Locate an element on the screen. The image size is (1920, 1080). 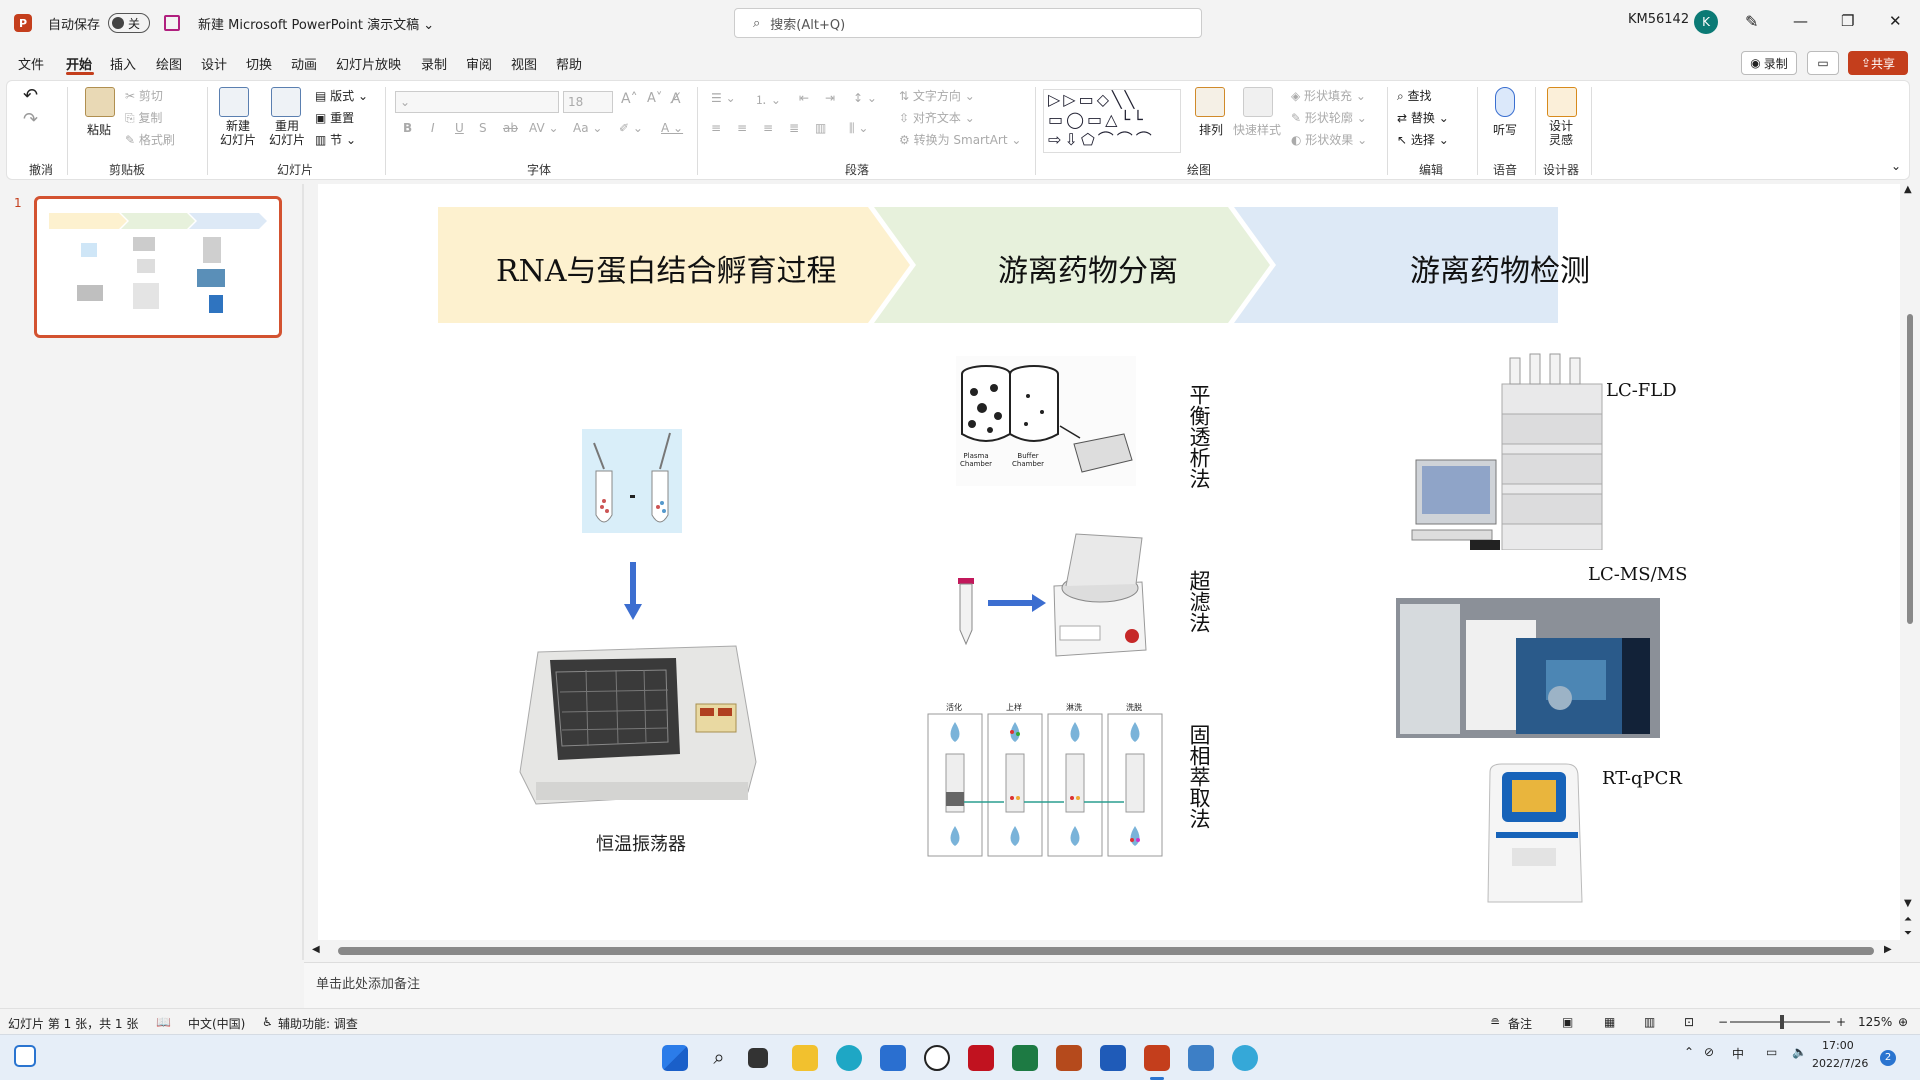
increase-indent-icon: ⇥ is located at coordinates (830, 98).